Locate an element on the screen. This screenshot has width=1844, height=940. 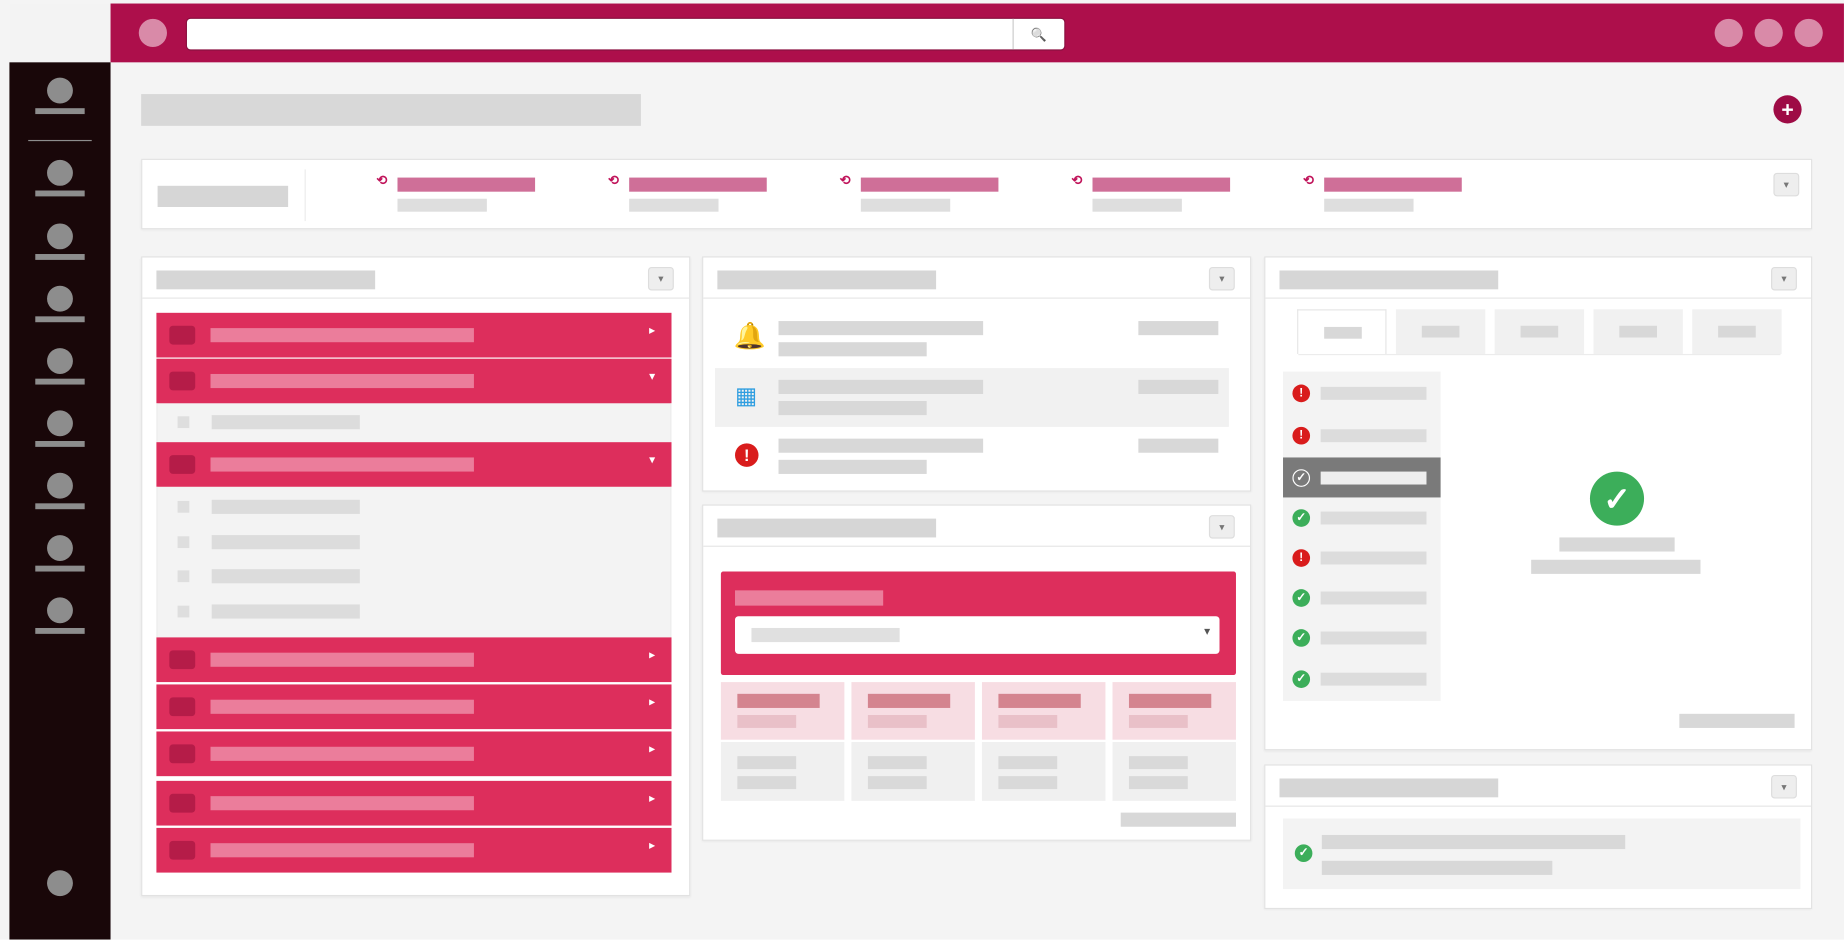
accordion-item-5: ▸ is located at coordinates (414, 707).